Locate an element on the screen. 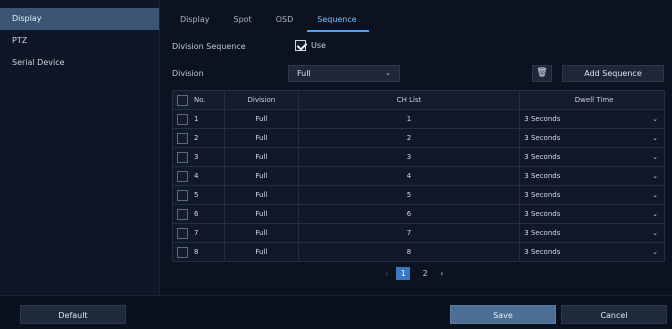  table-row: 7 Full 7 3 Seconds ⌄ is located at coordinates (418, 233).